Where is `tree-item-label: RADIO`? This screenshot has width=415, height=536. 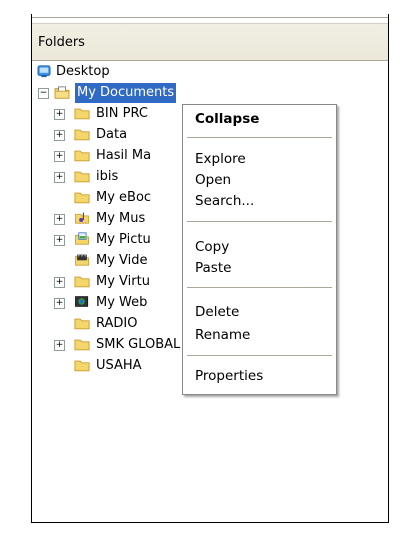
tree-item-label: RADIO is located at coordinates (117, 323).